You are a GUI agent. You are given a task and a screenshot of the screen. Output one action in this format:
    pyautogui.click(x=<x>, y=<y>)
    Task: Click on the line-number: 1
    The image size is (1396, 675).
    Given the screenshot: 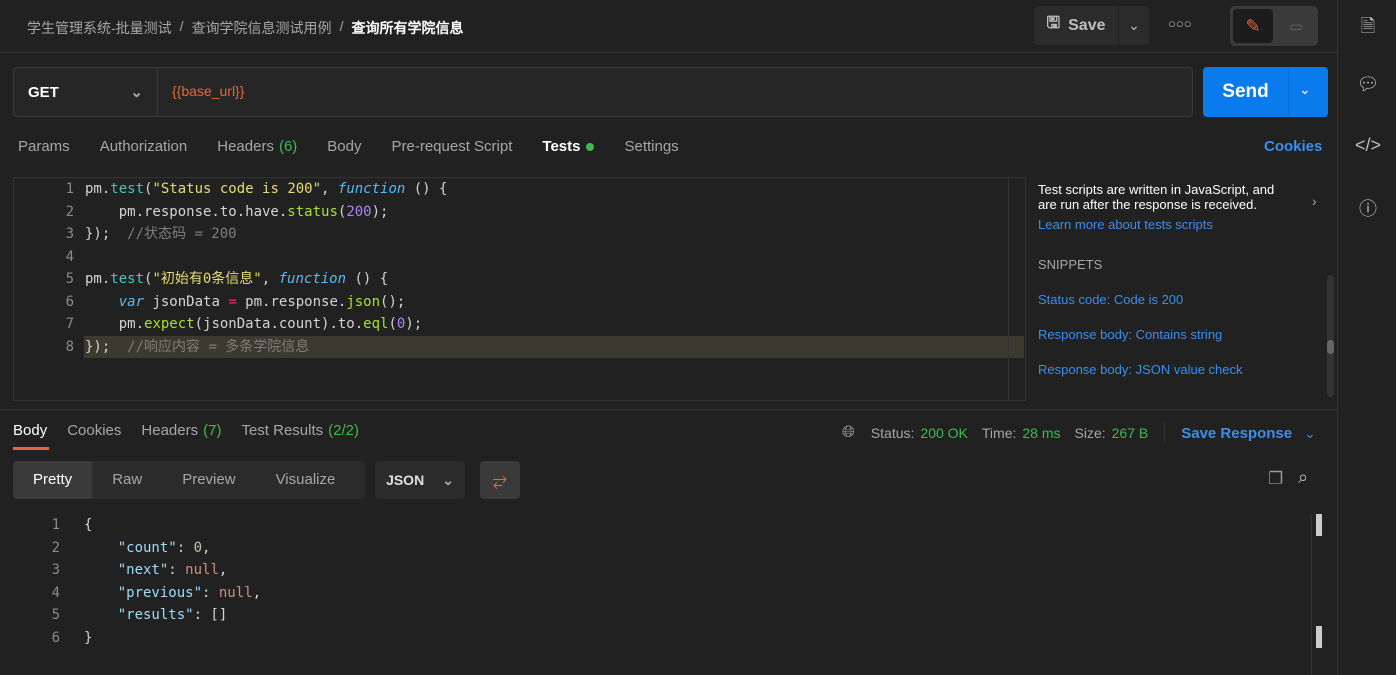 What is the action you would take?
    pyautogui.click(x=69, y=189)
    